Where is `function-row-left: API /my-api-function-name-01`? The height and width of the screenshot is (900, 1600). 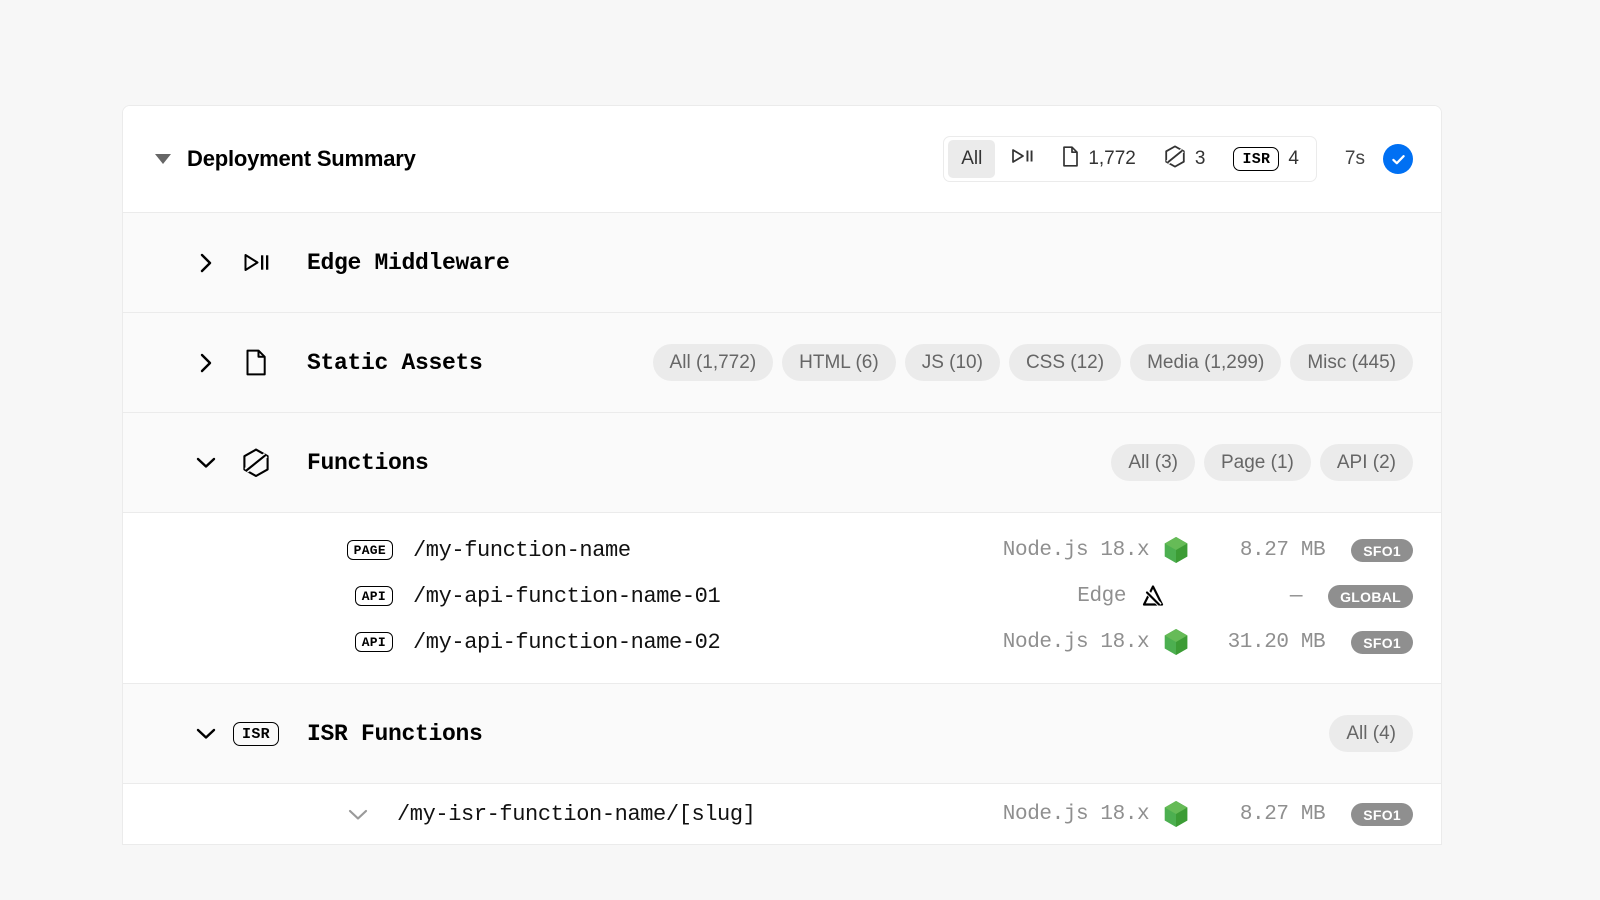 function-row-left: API /my-api-function-name-01 is located at coordinates (545, 596).